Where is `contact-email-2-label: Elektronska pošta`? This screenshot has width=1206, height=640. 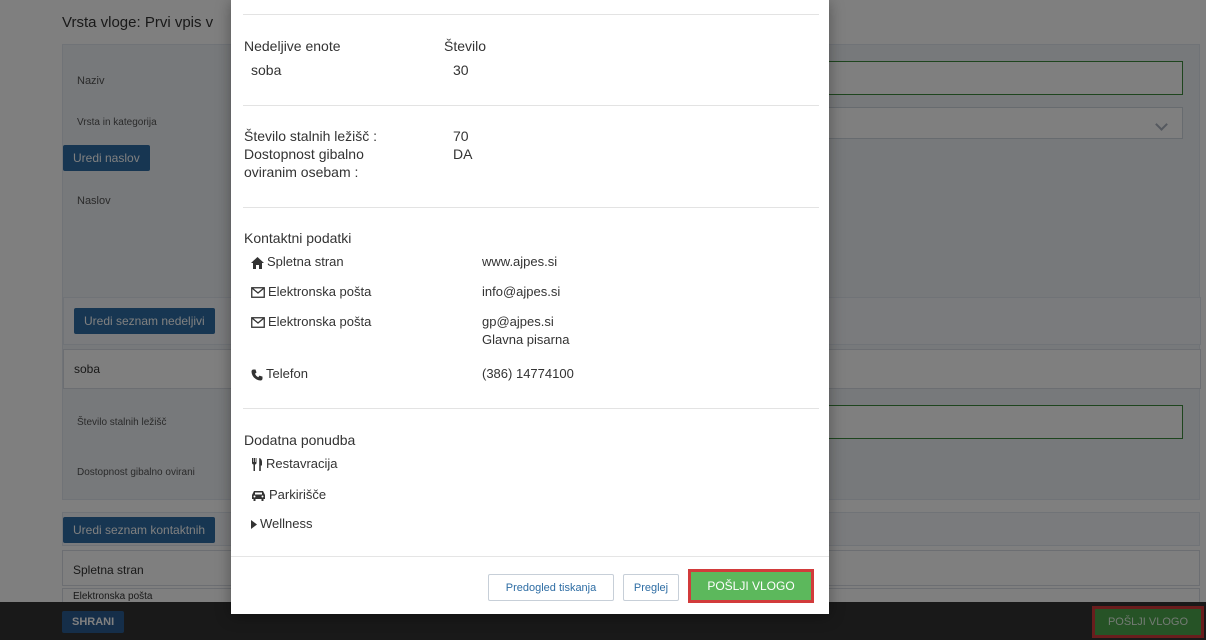
contact-email-2-label: Elektronska pošta is located at coordinates (320, 321).